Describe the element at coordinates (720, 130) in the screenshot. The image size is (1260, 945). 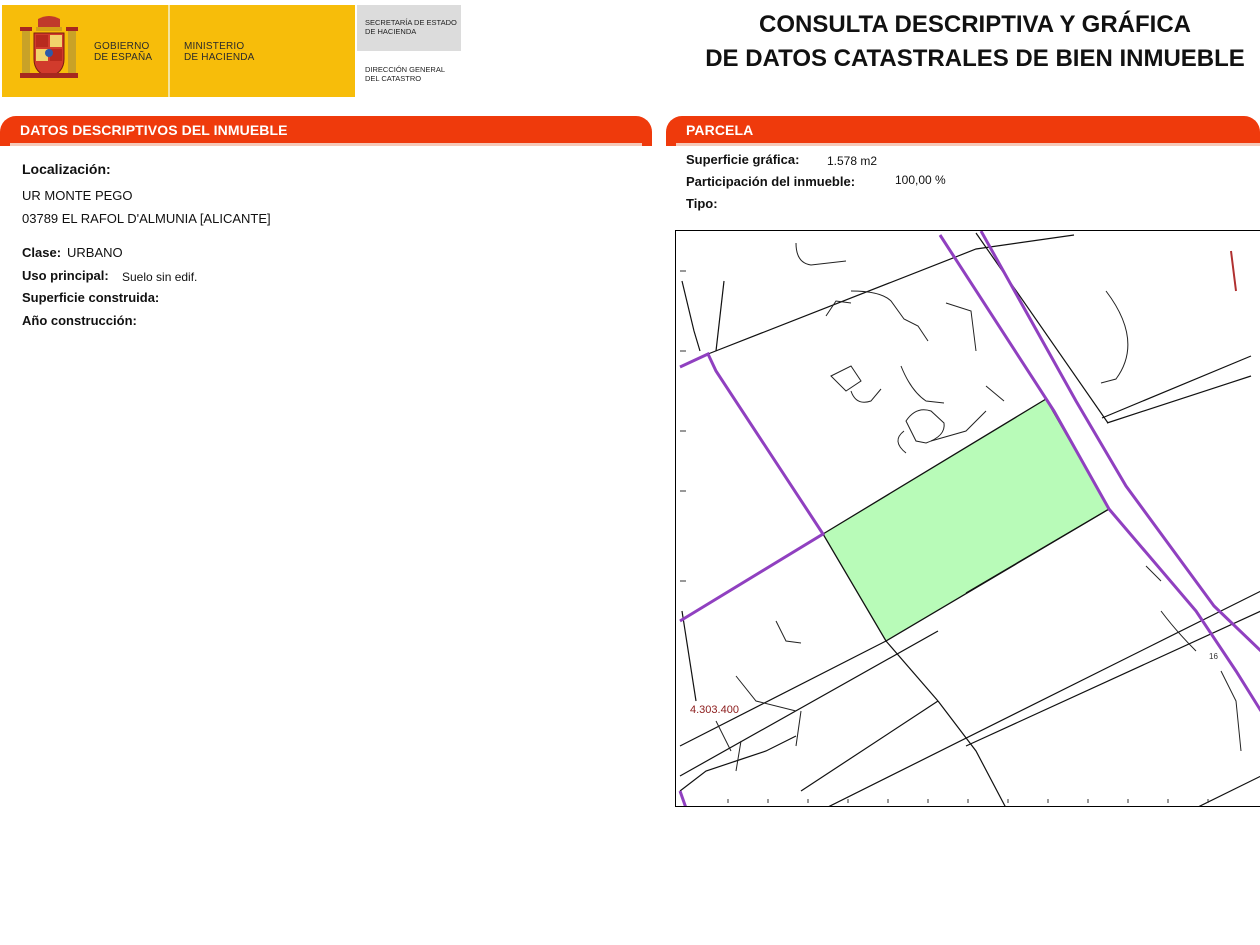
I see `parcela-title: PARCELA` at that location.